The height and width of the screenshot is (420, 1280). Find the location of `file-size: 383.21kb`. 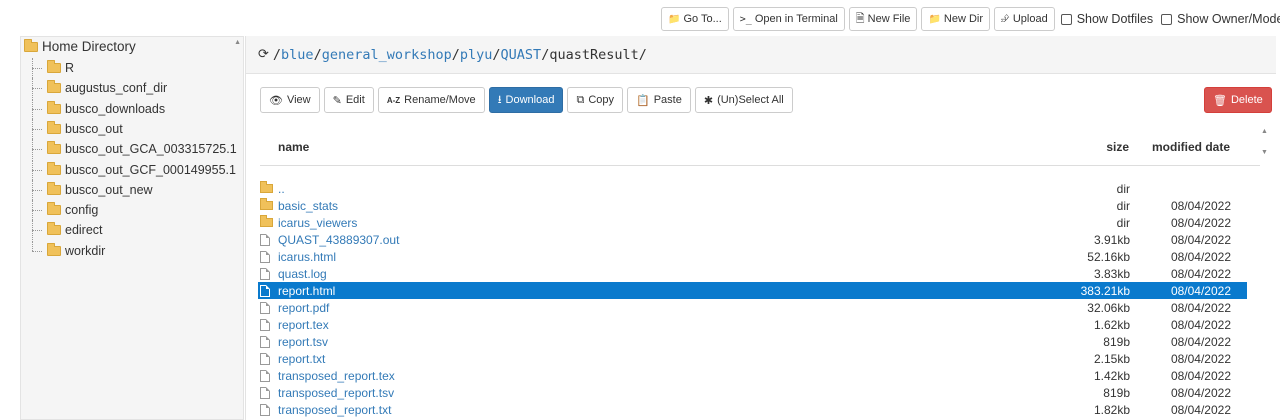

file-size: 383.21kb is located at coordinates (1105, 290).